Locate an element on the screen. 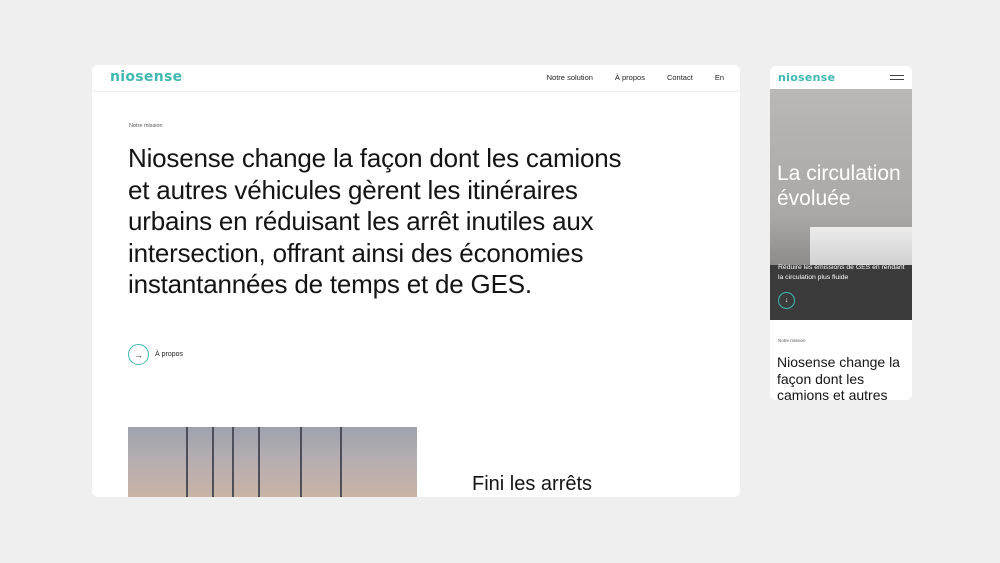 This screenshot has width=1000, height=563. infrastructure-photo is located at coordinates (272, 462).